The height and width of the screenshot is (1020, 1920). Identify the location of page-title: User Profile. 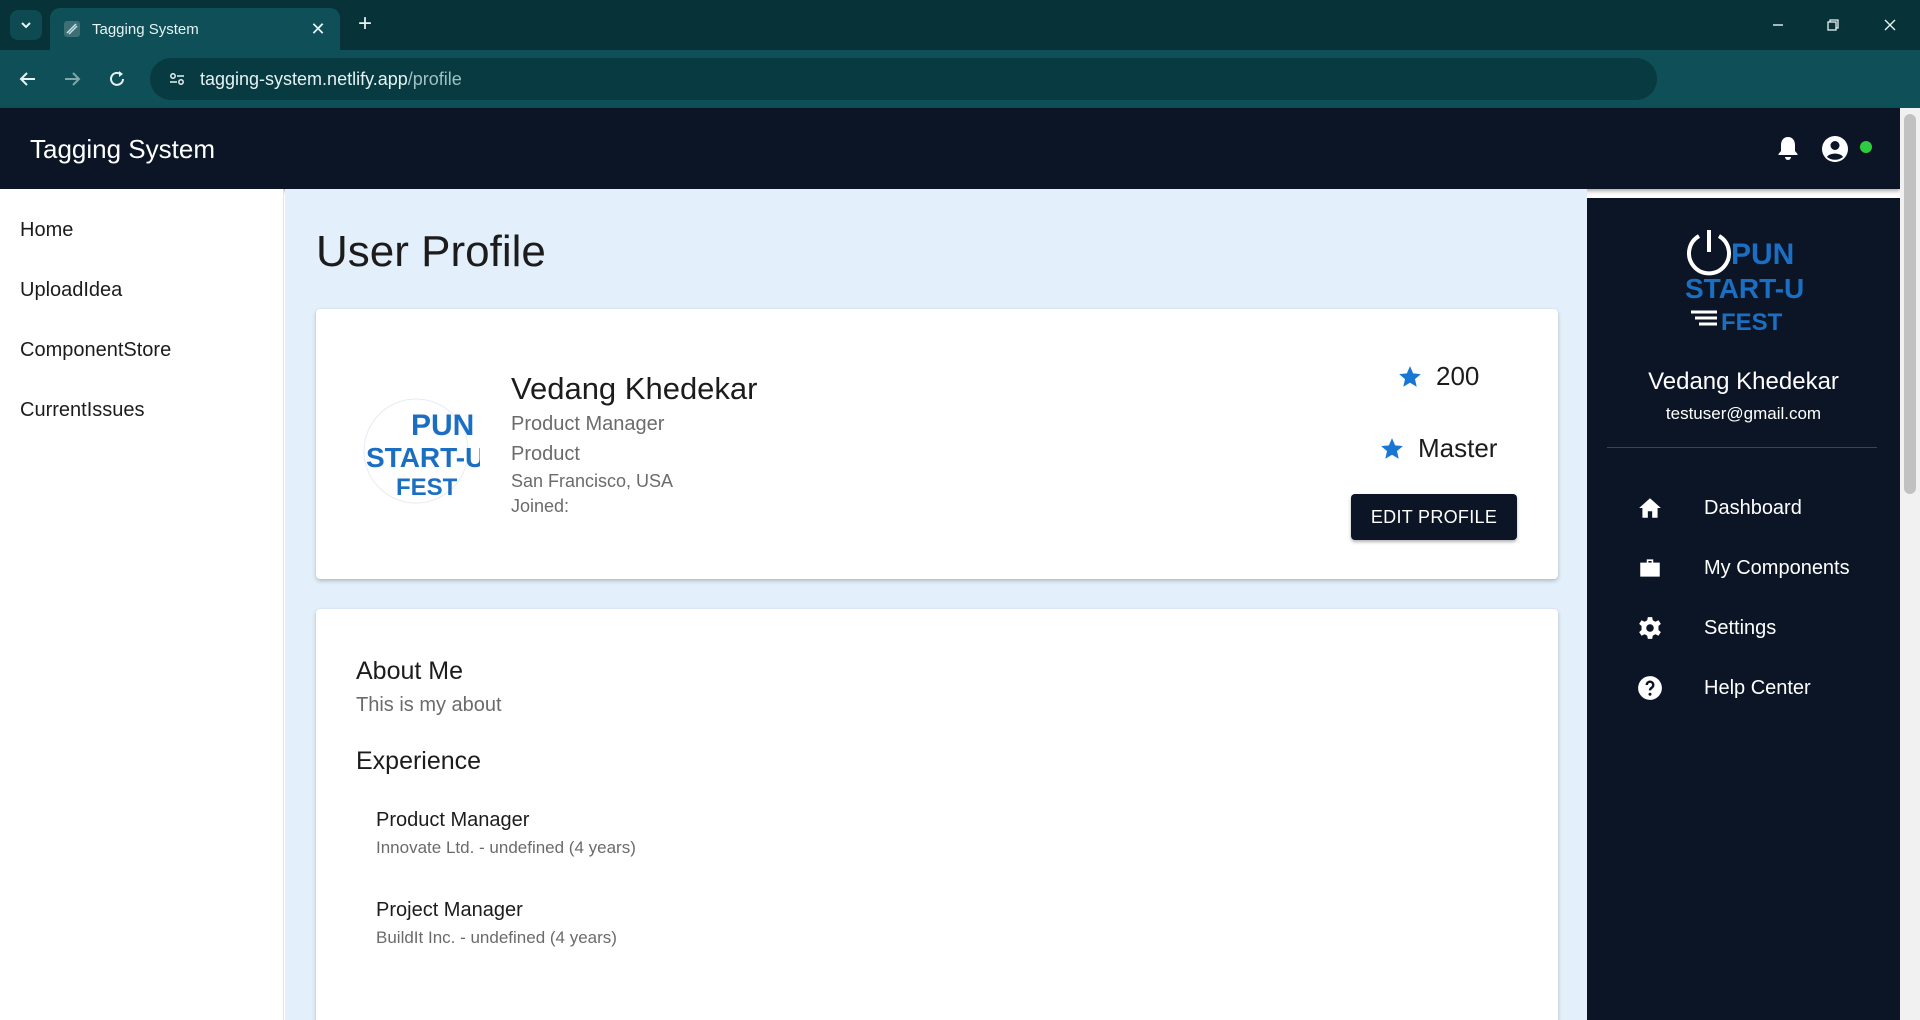
(431, 251).